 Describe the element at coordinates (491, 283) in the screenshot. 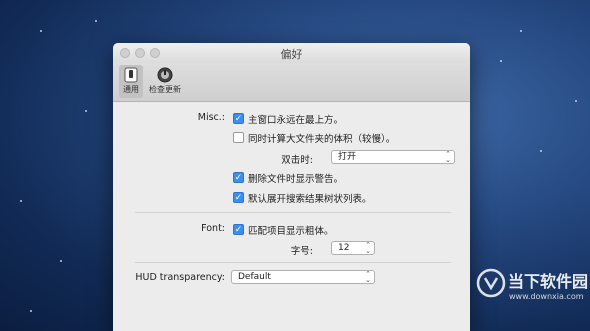

I see `downxia-logo-icon` at that location.